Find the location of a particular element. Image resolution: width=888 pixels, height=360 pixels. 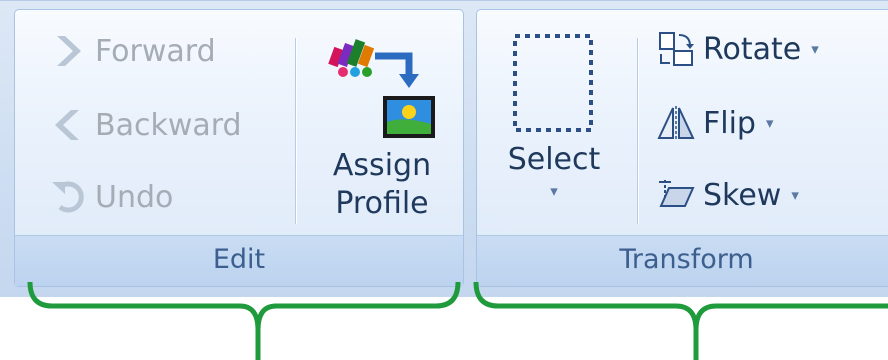

forward-button: Forward is located at coordinates (132, 51).